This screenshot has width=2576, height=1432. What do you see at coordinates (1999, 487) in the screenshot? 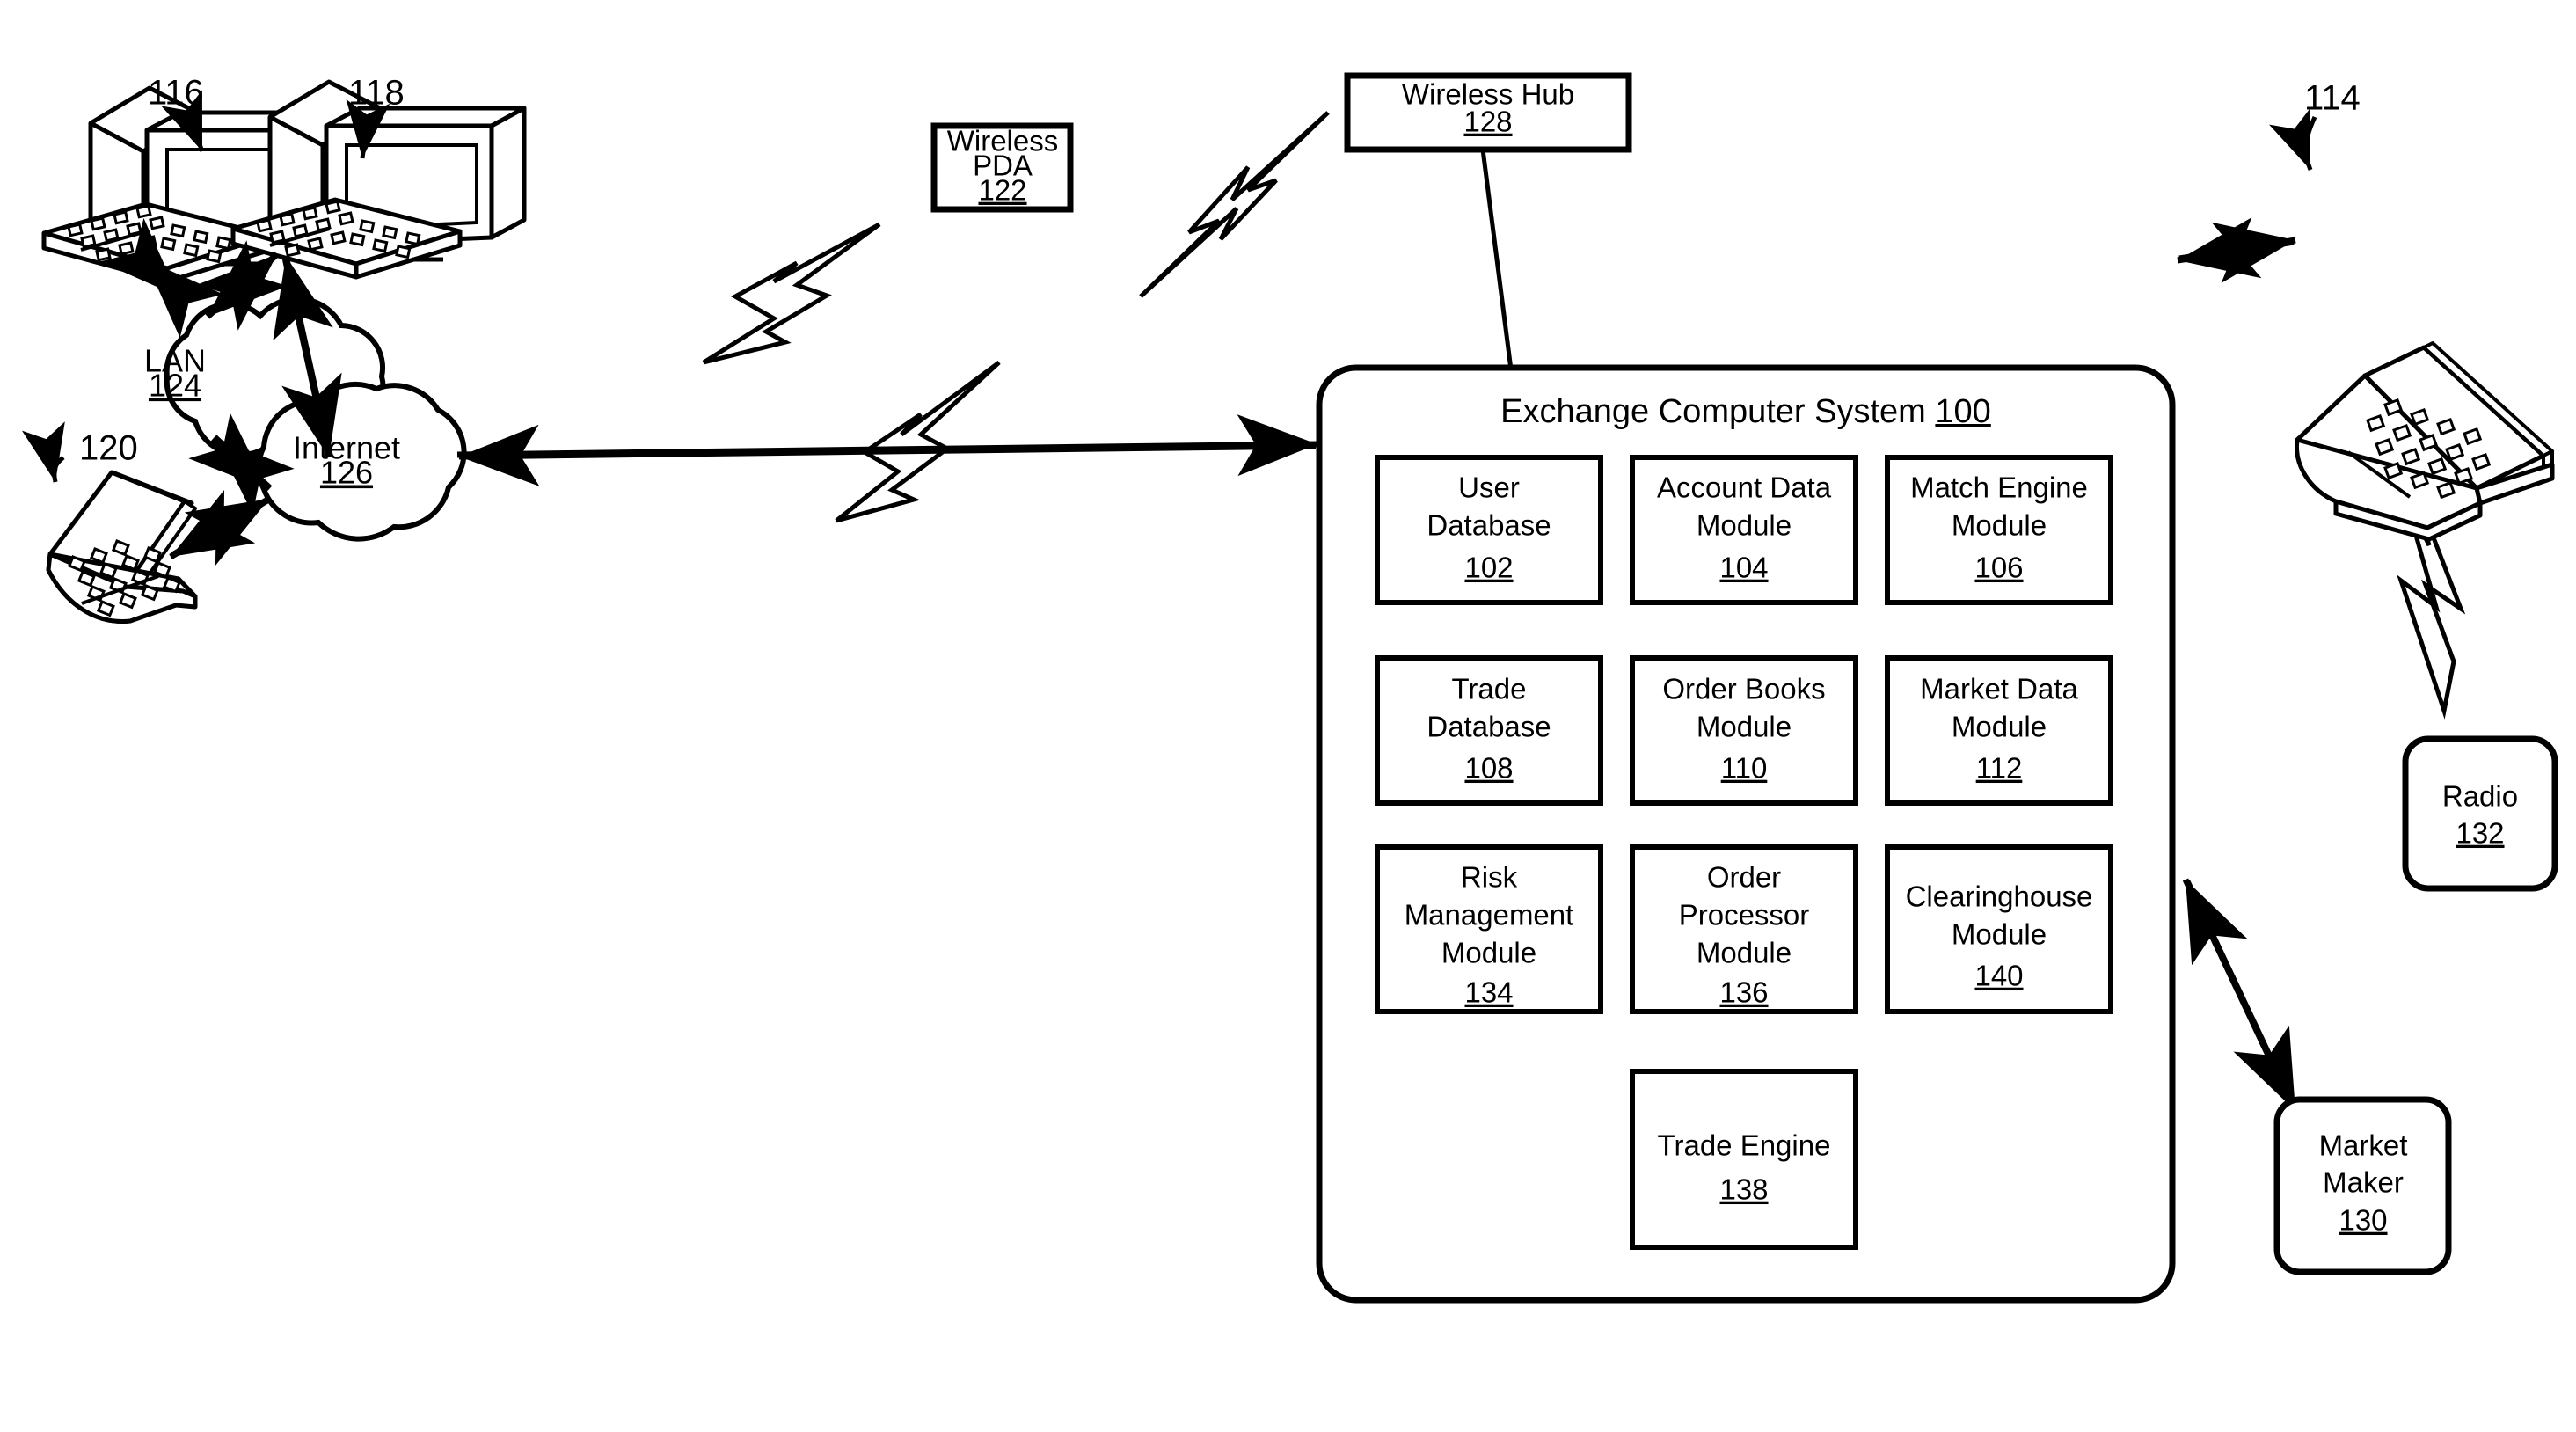
I see `module-match-engine-line-0: Match Engine` at bounding box center [1999, 487].